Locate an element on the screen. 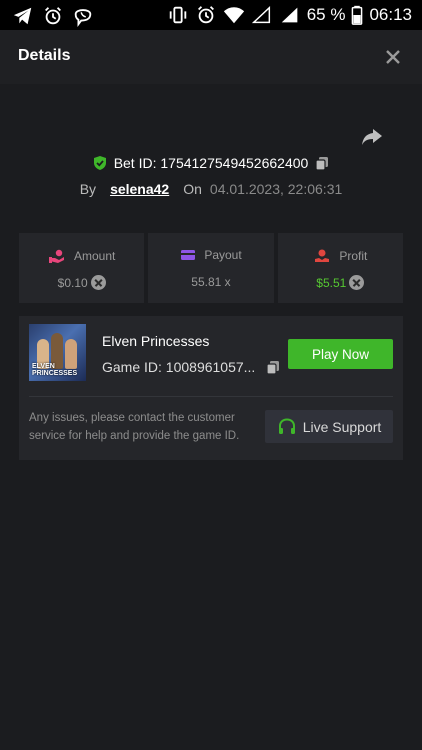 The image size is (422, 750). status-time: 06:13 is located at coordinates (390, 14).